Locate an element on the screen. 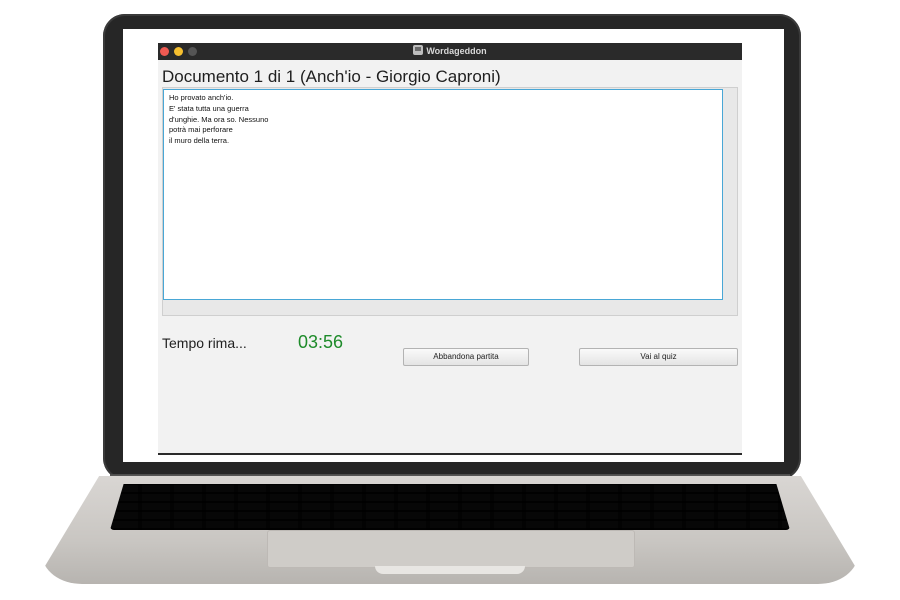 The image size is (900, 600). document-line: d'unghie. Ma ora so. Nessuno is located at coordinates (219, 119).